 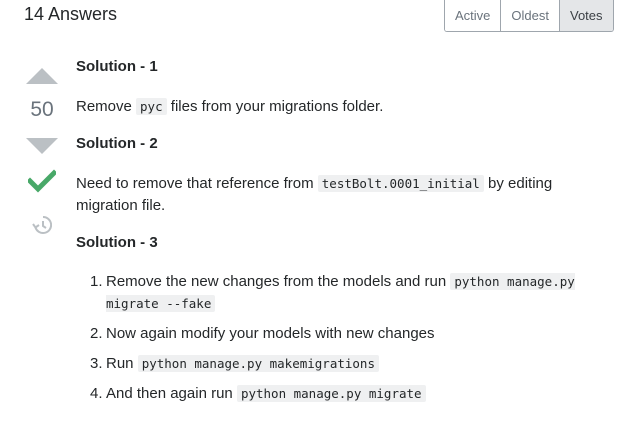 What do you see at coordinates (42, 181) in the screenshot?
I see `checkmark-icon` at bounding box center [42, 181].